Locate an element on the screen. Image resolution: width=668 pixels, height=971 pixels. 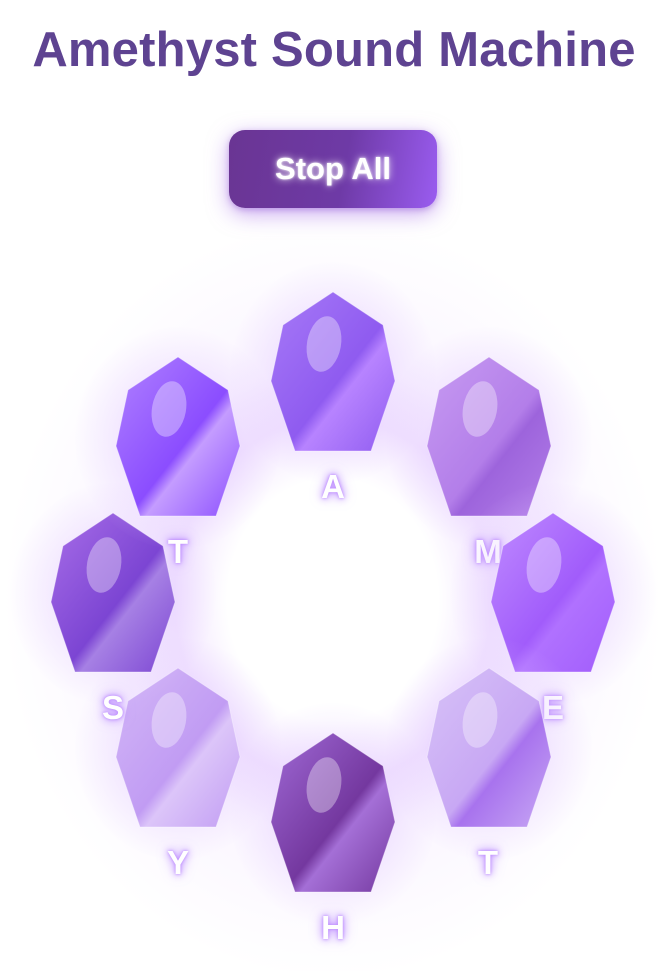
crystal-pad-h is located at coordinates (333, 814).